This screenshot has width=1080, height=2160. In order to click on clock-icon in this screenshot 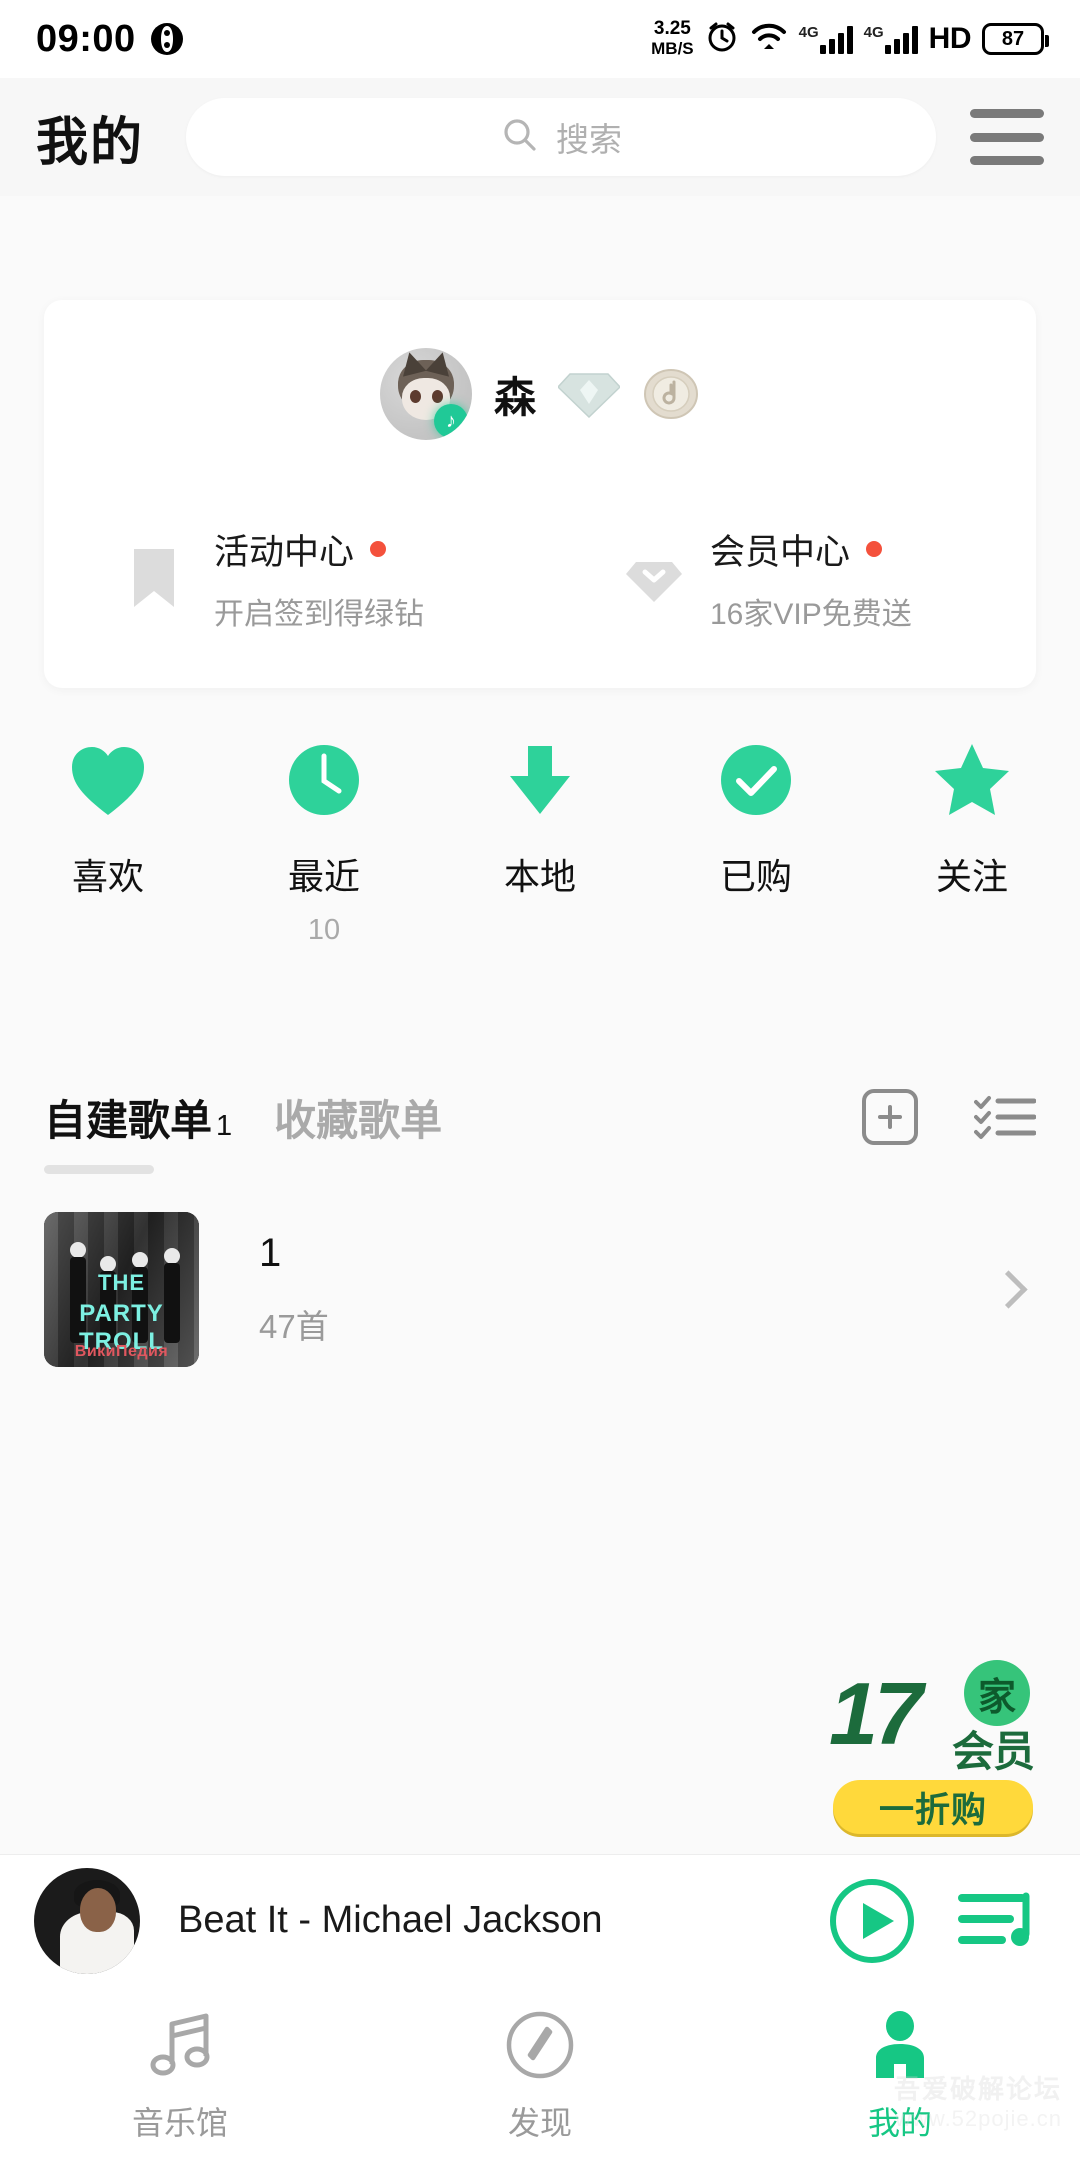, I will do `click(324, 780)`.